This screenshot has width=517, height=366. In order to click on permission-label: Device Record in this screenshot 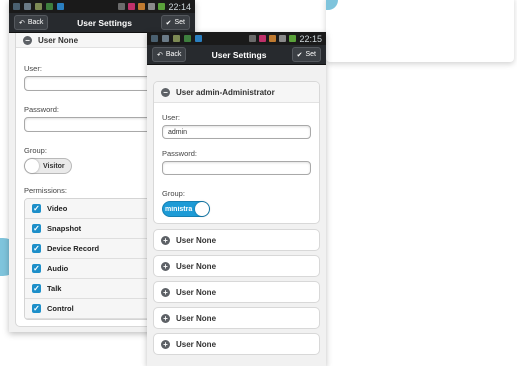, I will do `click(73, 248)`.